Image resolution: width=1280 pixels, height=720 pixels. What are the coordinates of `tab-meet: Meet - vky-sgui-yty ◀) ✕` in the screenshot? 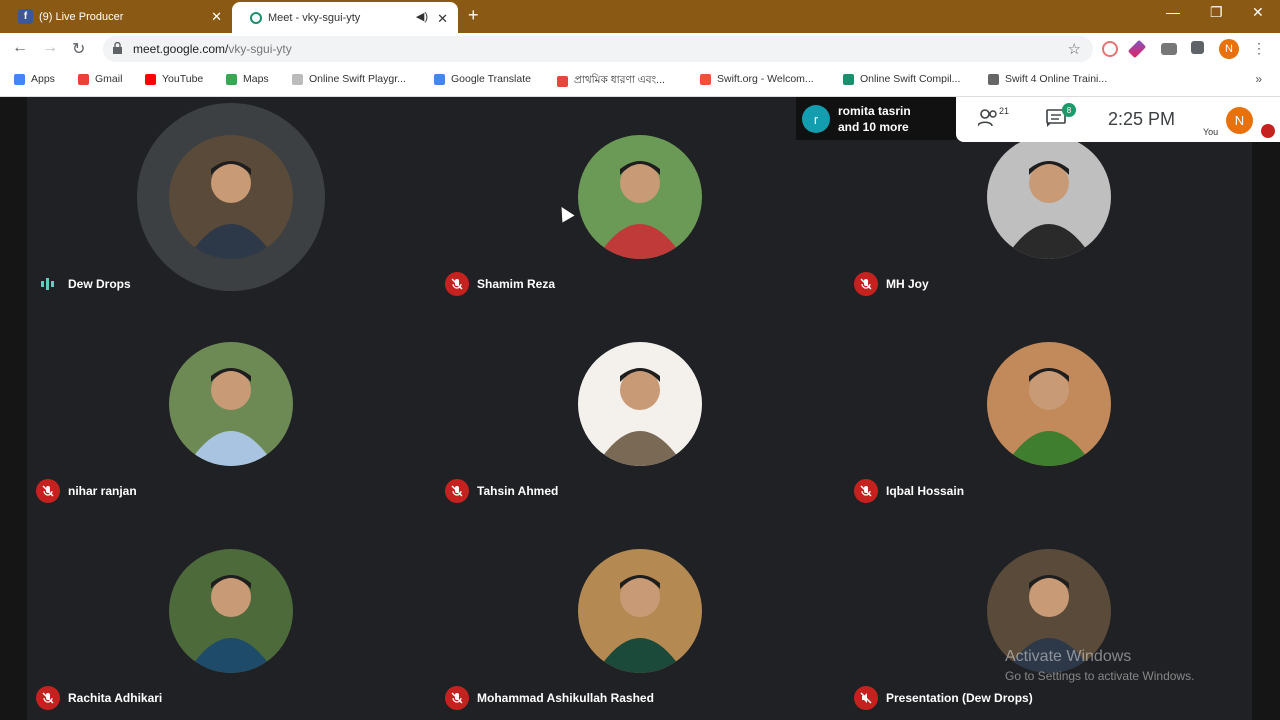 It's located at (345, 17).